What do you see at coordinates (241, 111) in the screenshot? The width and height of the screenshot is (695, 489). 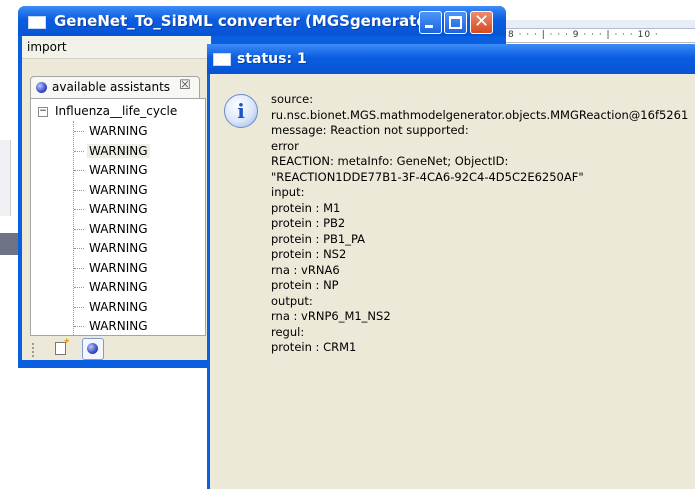 I see `info-icon: i` at bounding box center [241, 111].